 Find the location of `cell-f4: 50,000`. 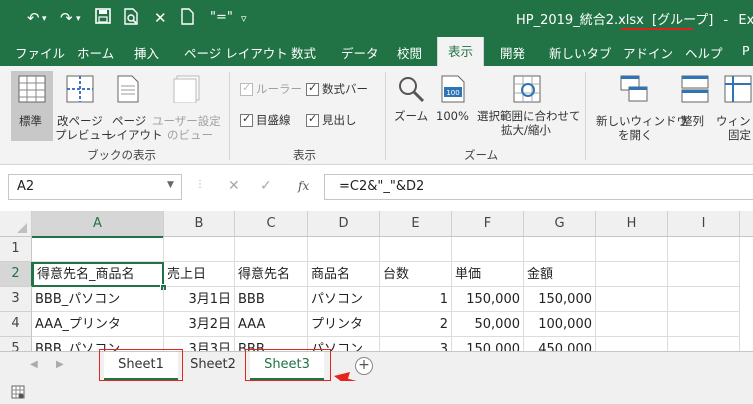

cell-f4: 50,000 is located at coordinates (488, 324).